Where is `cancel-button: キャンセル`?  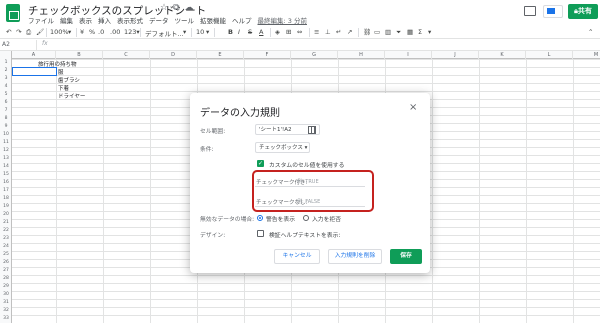
cancel-button: キャンセル is located at coordinates (297, 256).